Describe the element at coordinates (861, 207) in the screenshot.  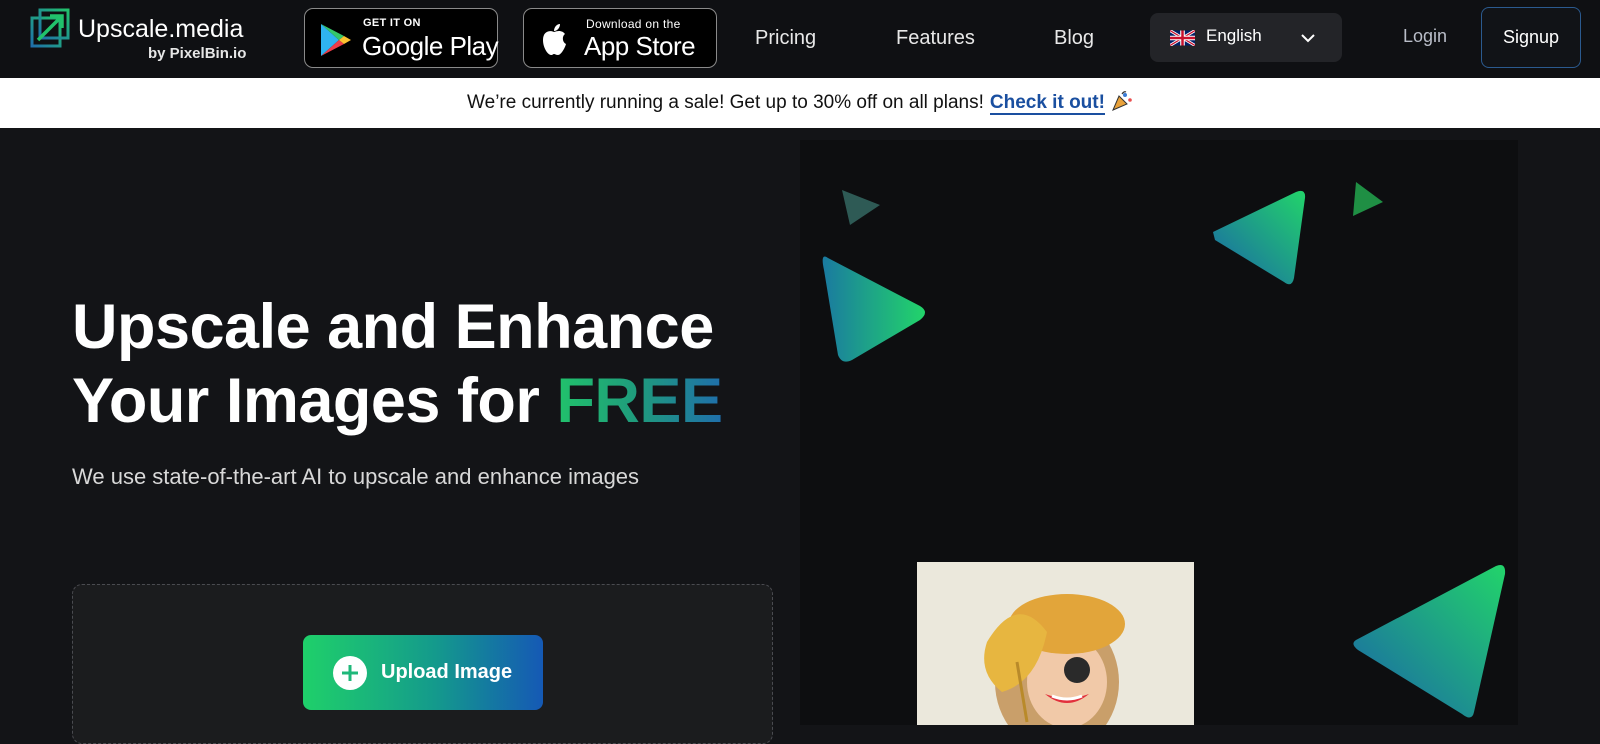
I see `decor-triangle-small-gray` at that location.